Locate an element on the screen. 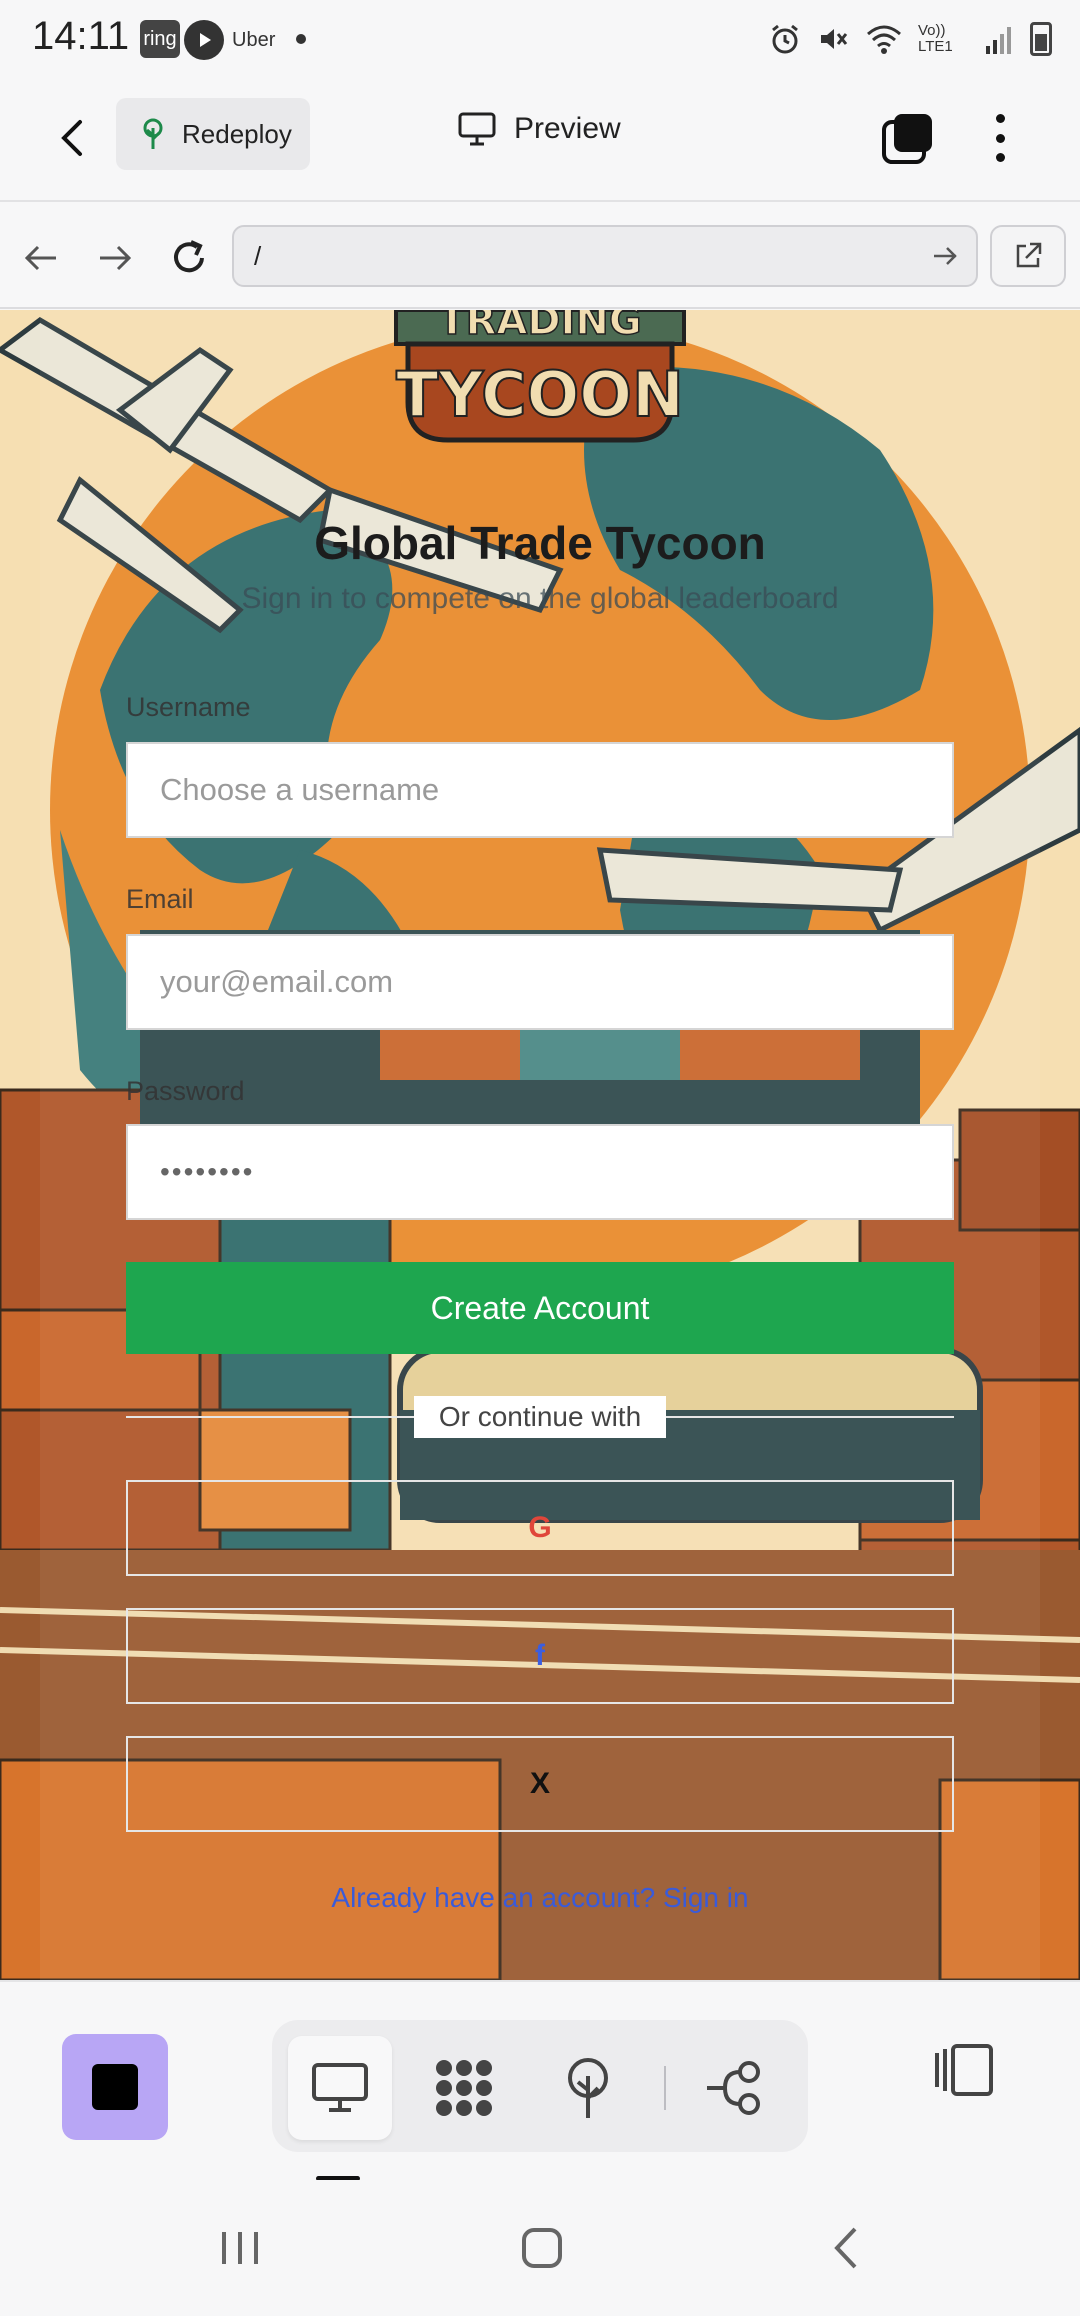 The width and height of the screenshot is (1080, 2316). svg-text: TYCOON is located at coordinates (540, 394).